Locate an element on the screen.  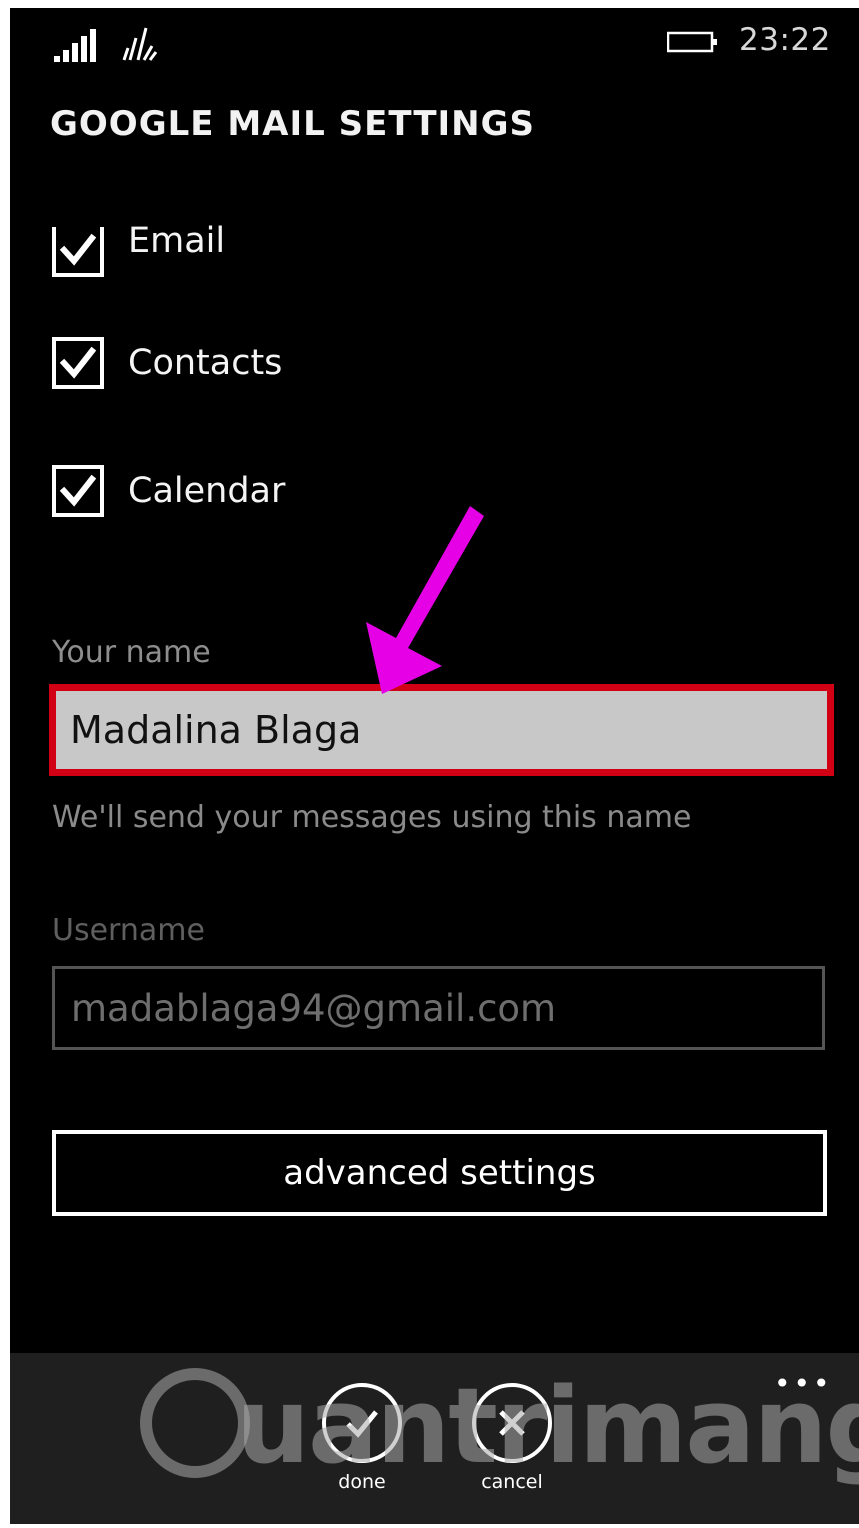
calendar-checkbox is located at coordinates (78, 491).